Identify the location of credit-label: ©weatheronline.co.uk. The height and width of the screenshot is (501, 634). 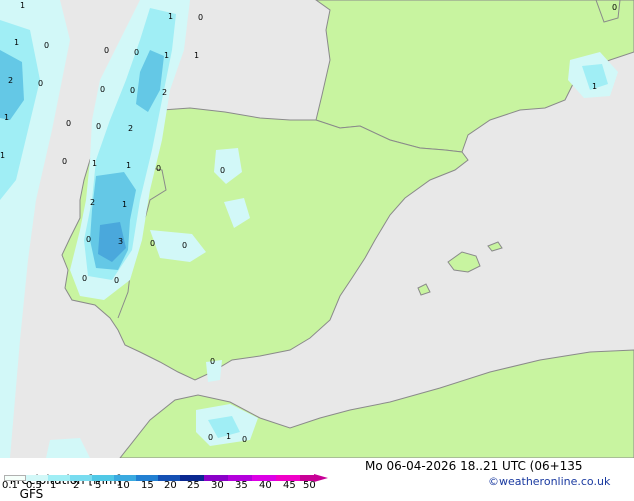
(549, 481).